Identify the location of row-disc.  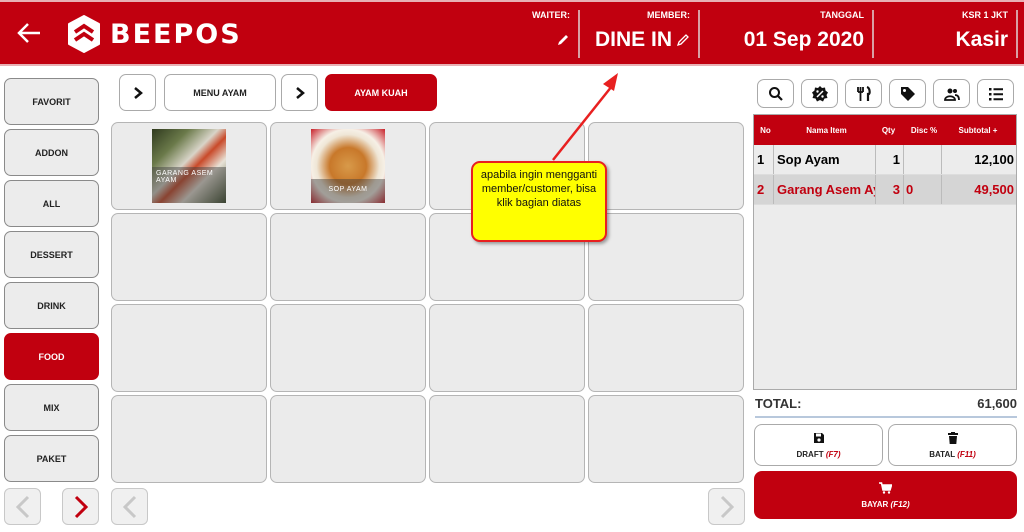
(923, 159).